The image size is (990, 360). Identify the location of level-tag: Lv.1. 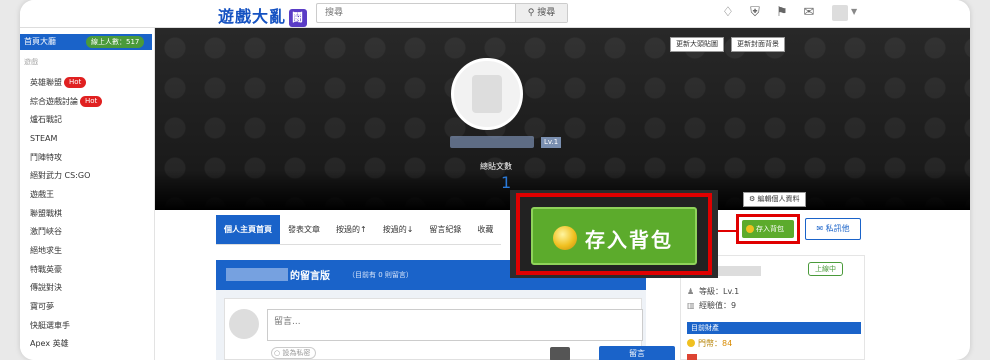
(551, 142).